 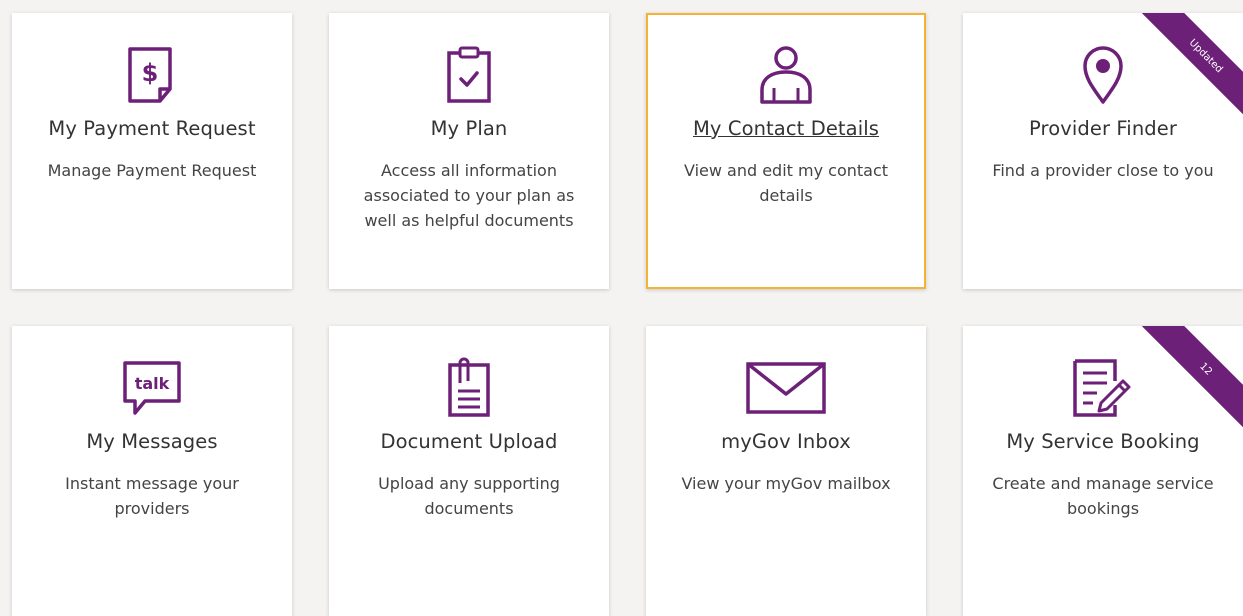 I want to click on talk-bubble-icon: talk, so click(x=152, y=388).